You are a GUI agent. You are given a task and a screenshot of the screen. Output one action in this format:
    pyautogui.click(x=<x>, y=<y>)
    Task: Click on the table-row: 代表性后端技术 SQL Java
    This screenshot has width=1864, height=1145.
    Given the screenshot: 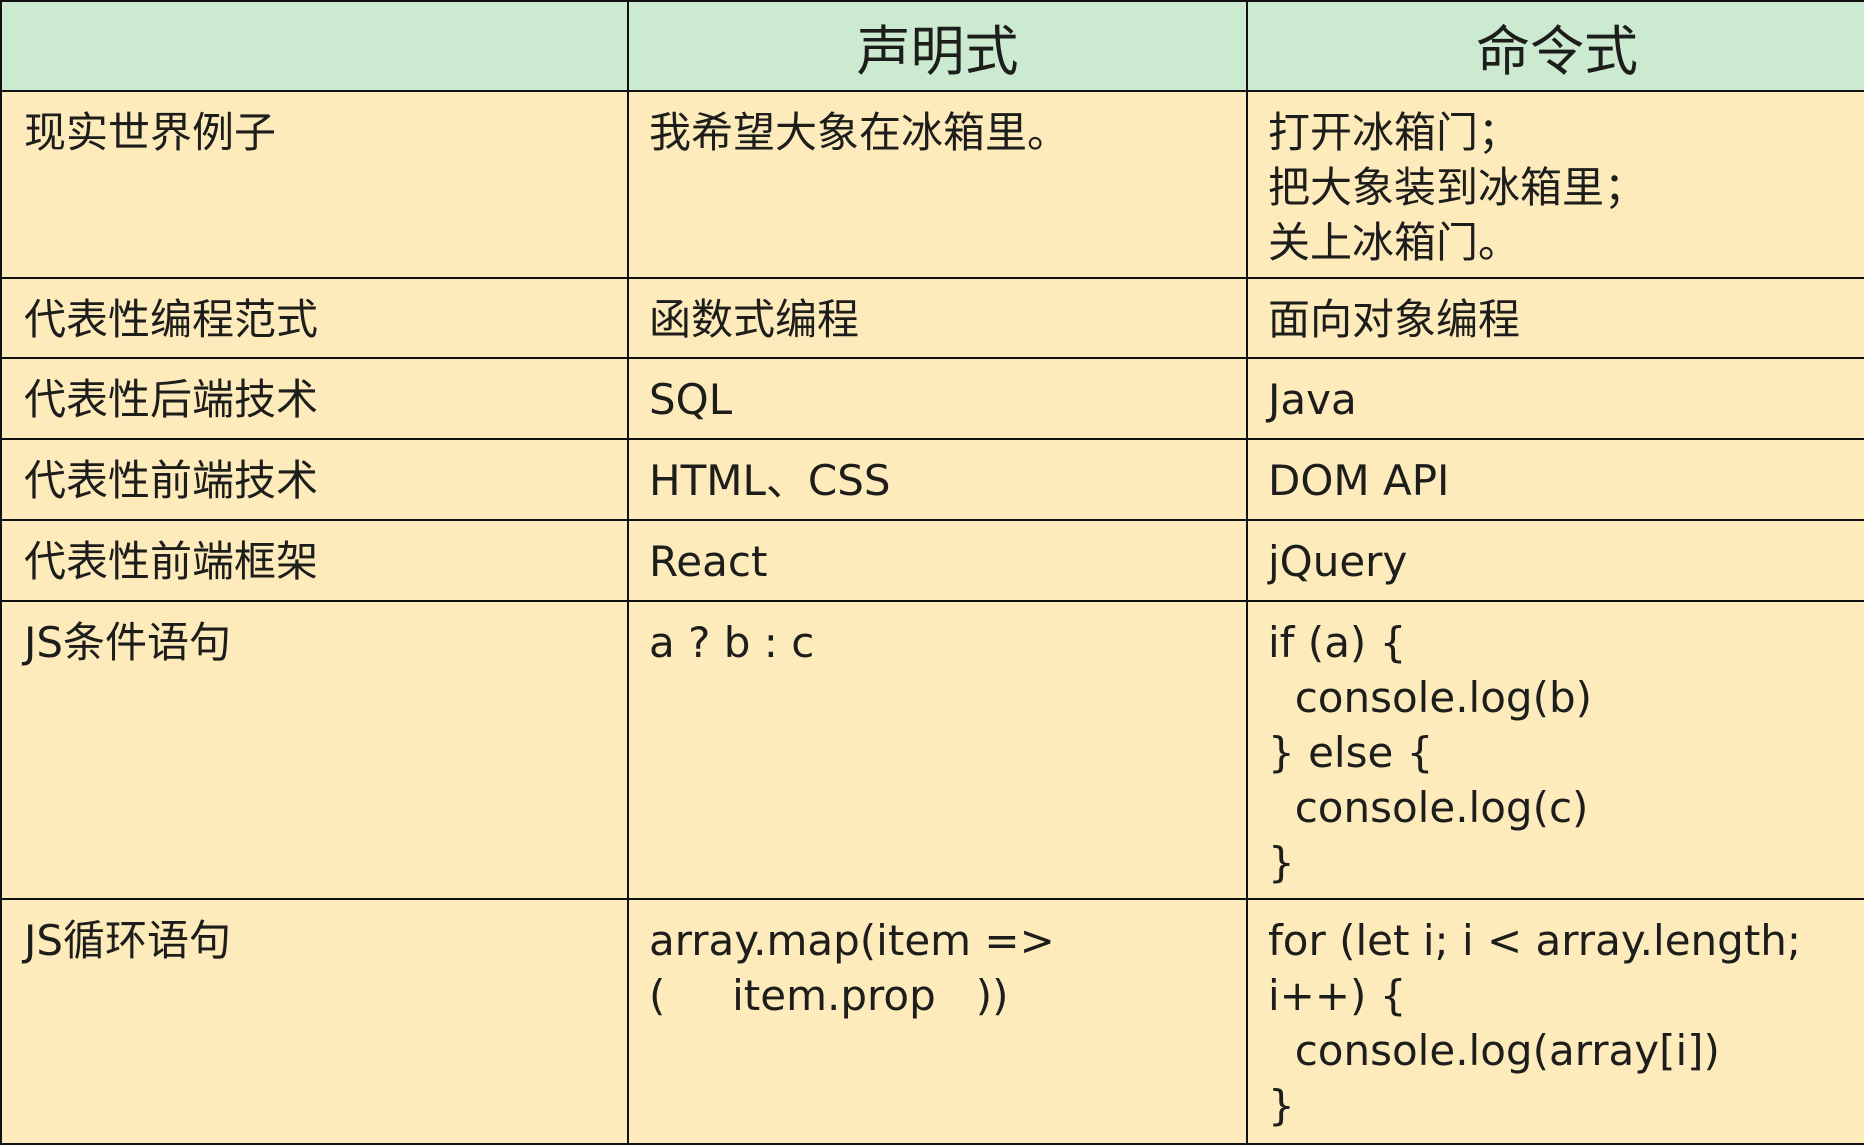 What is the action you would take?
    pyautogui.click(x=932, y=398)
    